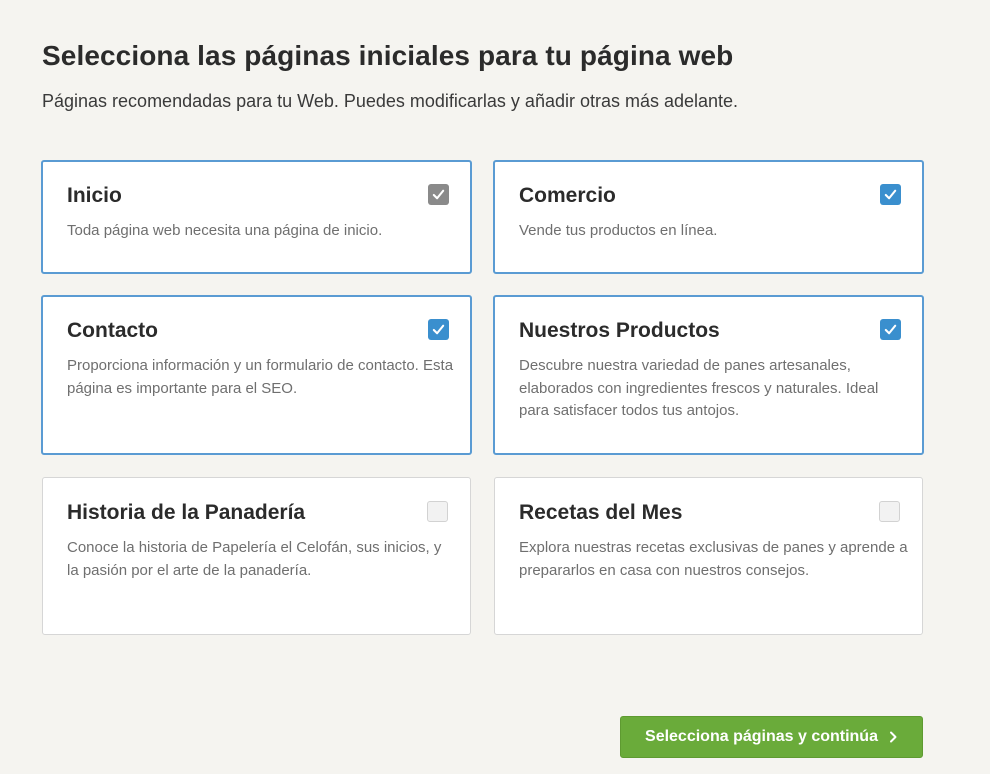  Describe the element at coordinates (112, 330) in the screenshot. I see `card-title: Contacto` at that location.